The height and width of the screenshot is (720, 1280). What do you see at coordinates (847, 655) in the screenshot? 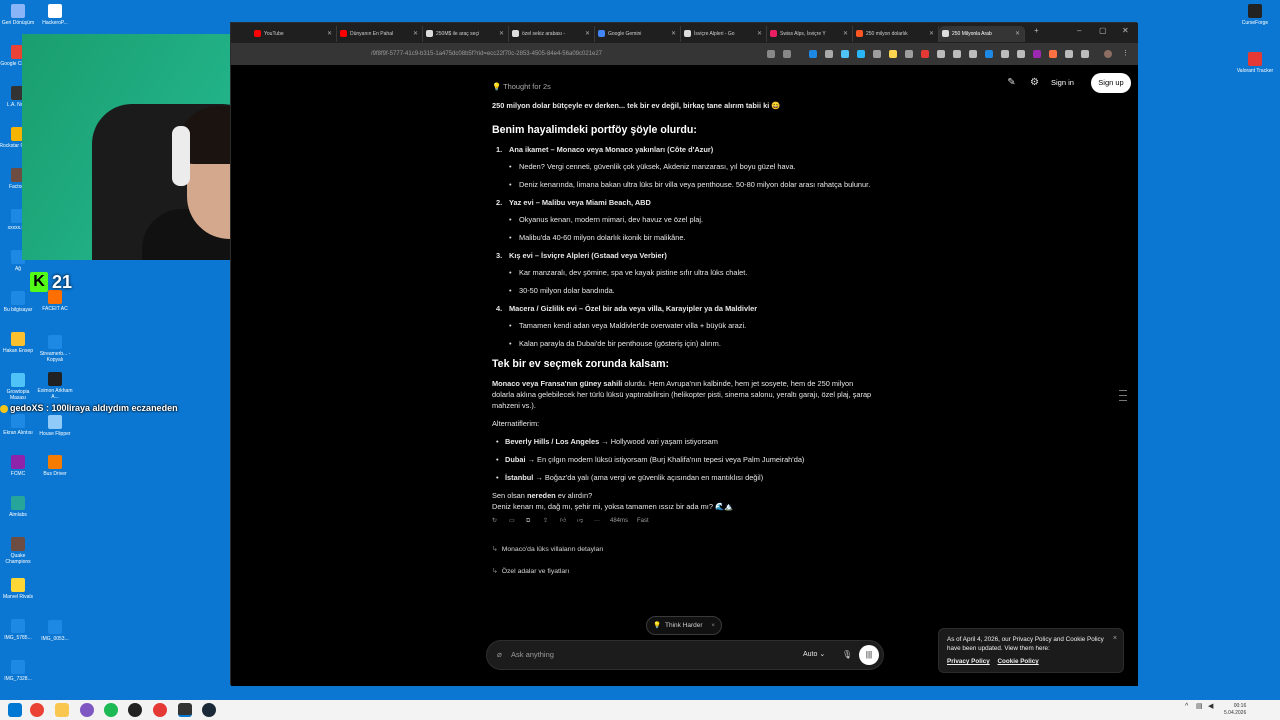
I see `microphone-icon: 🎙︎` at bounding box center [847, 655].